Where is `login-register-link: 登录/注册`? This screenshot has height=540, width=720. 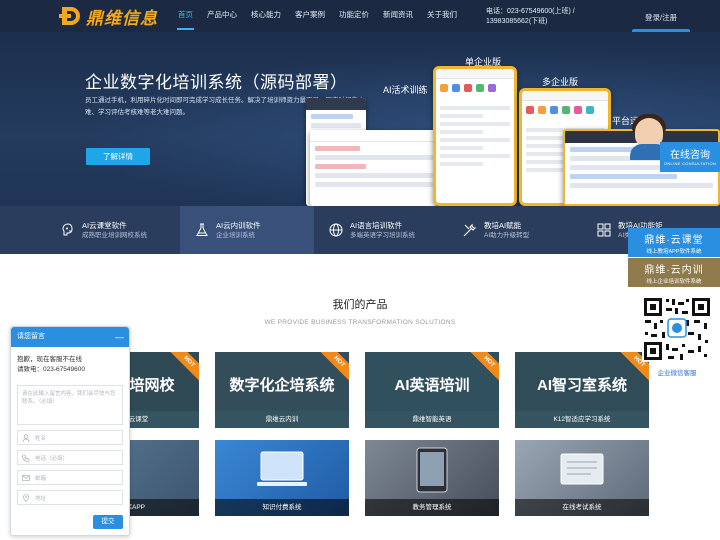
login-register-link: 登录/注册 is located at coordinates (661, 17).